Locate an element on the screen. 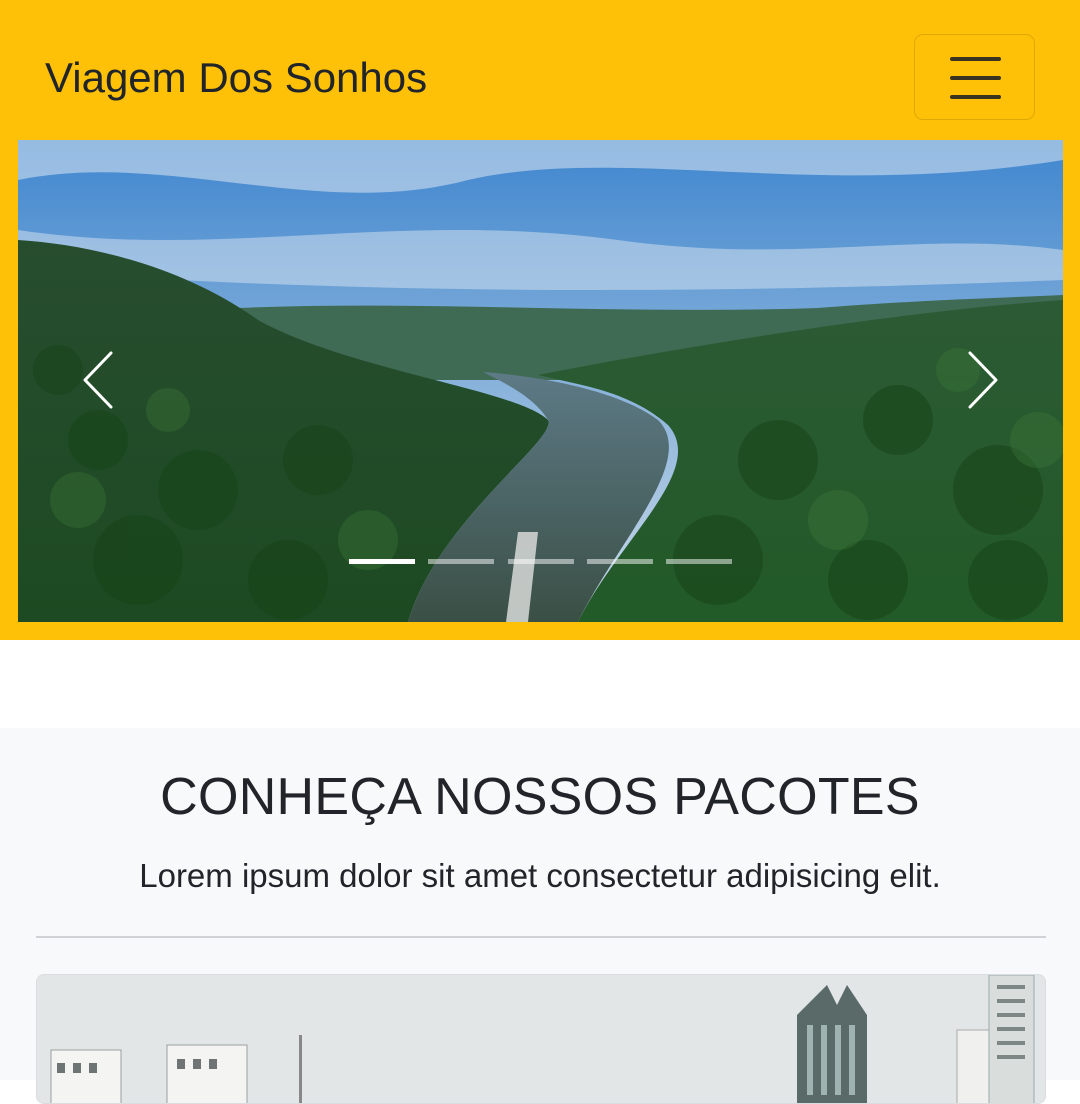 This screenshot has height=1104, width=1080. packages-title: CONHEÇA NOSSOS PACOTES is located at coordinates (540, 797).